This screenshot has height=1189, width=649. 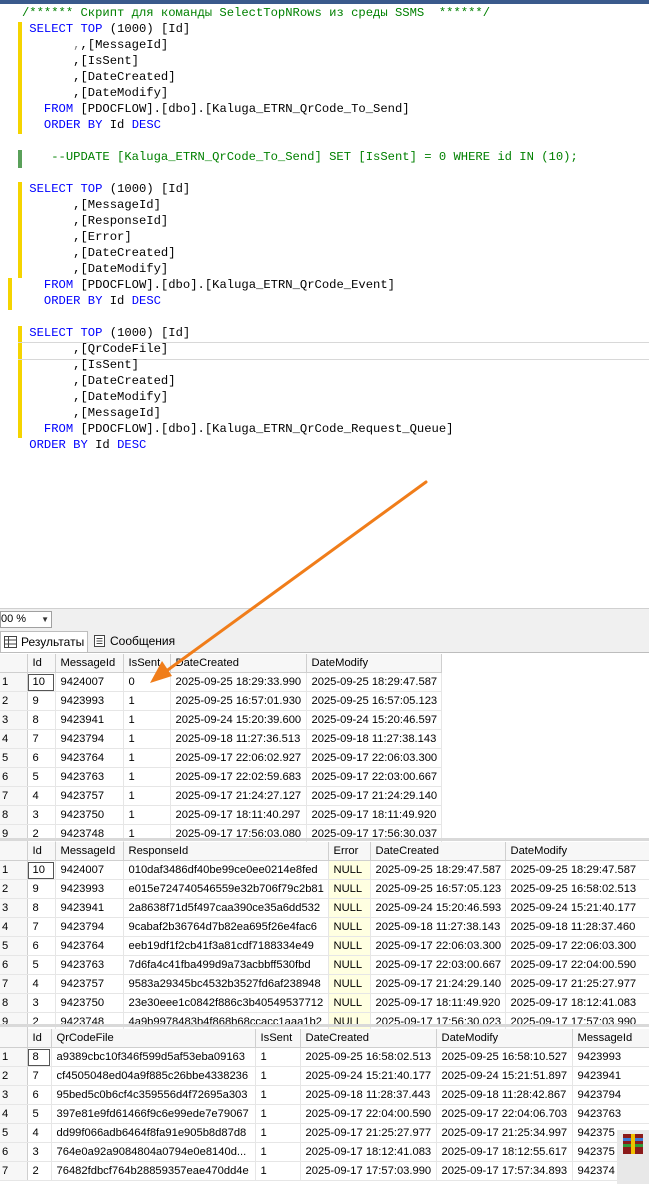 I want to click on table-cell: 2025-09-18 11:28:37.443, so click(x=368, y=1095).